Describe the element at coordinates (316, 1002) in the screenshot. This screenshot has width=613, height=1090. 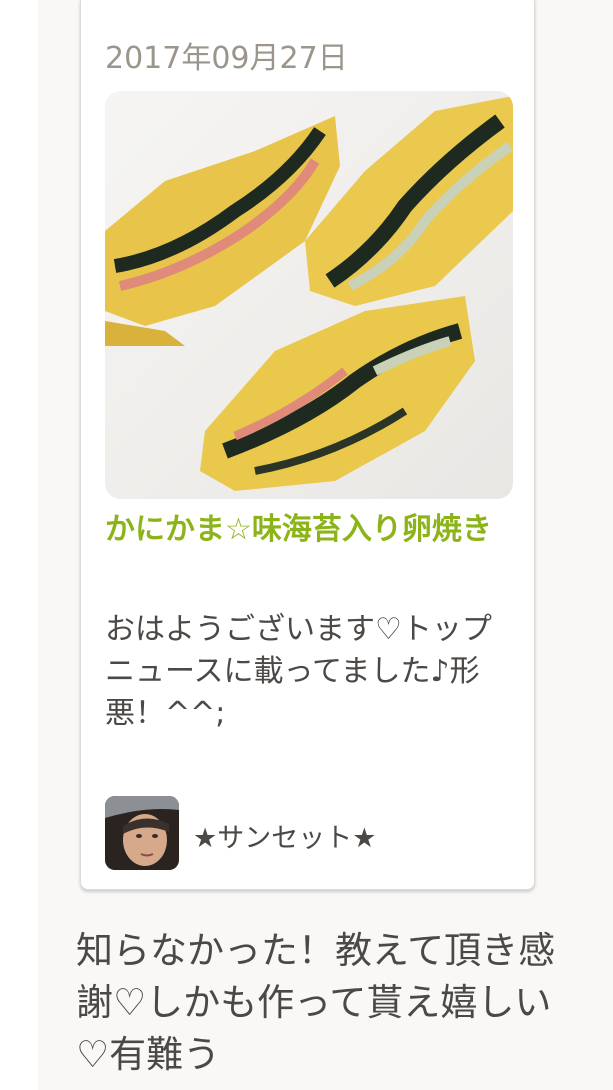
I see `comment-text: 知らなかった！教えて頂き感謝♡しかも作って貰え嬉しい♡有難う` at that location.